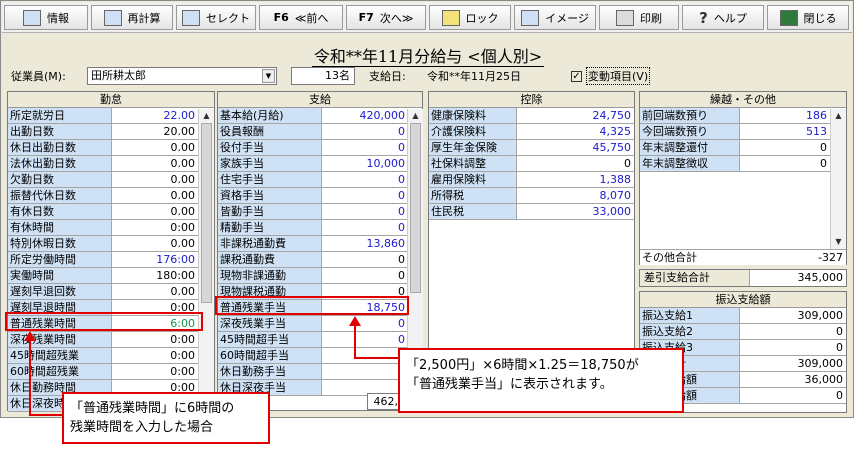 Image resolution: width=854 pixels, height=454 pixels. What do you see at coordinates (30, 336) in the screenshot?
I see `left-arrowhead-icon` at bounding box center [30, 336].